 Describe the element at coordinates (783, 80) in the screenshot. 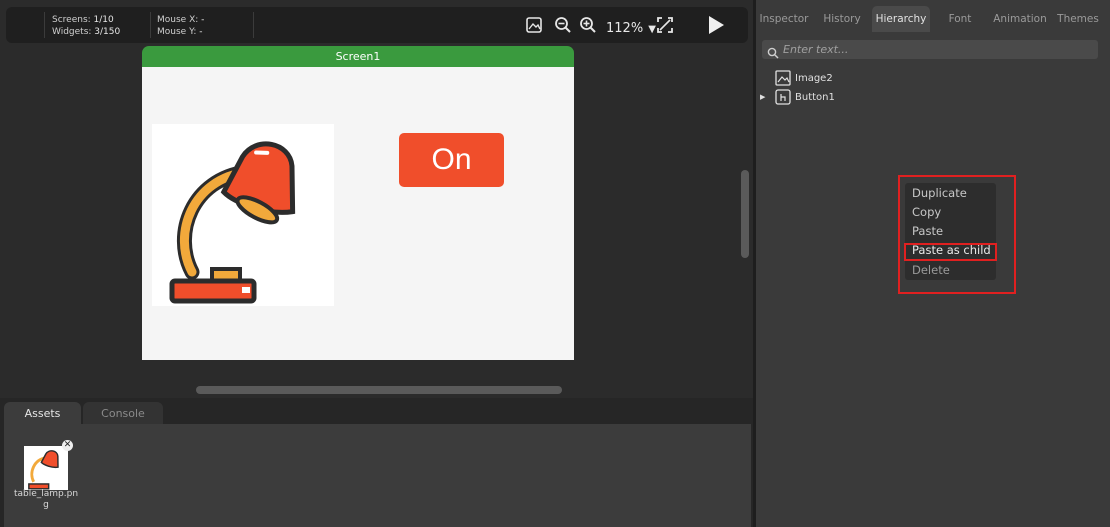

I see `image-icon` at that location.